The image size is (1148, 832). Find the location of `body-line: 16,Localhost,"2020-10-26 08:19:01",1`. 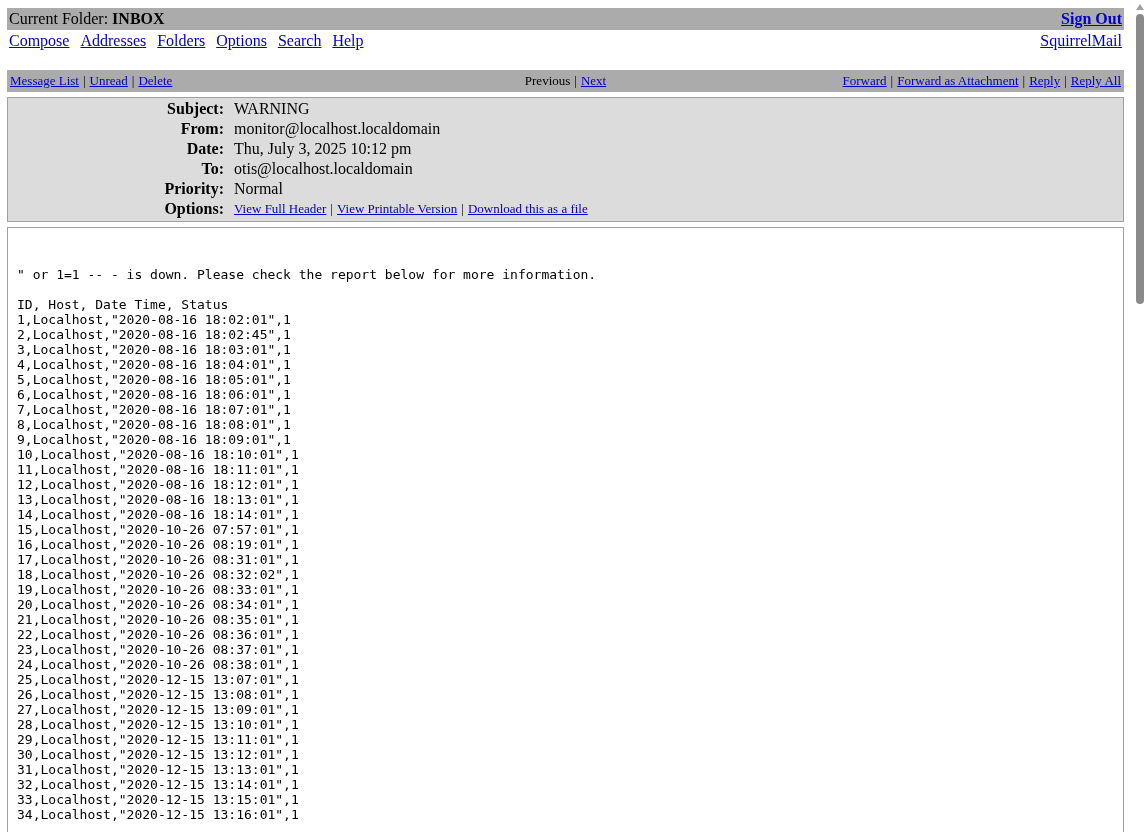

body-line: 16,Localhost,"2020-10-26 08:19:01",1 is located at coordinates (158, 544).